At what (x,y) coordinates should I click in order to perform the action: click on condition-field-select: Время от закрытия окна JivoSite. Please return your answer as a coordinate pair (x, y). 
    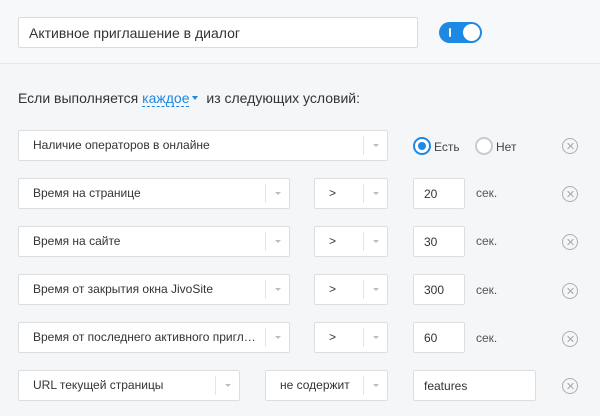
    Looking at the image, I should click on (154, 289).